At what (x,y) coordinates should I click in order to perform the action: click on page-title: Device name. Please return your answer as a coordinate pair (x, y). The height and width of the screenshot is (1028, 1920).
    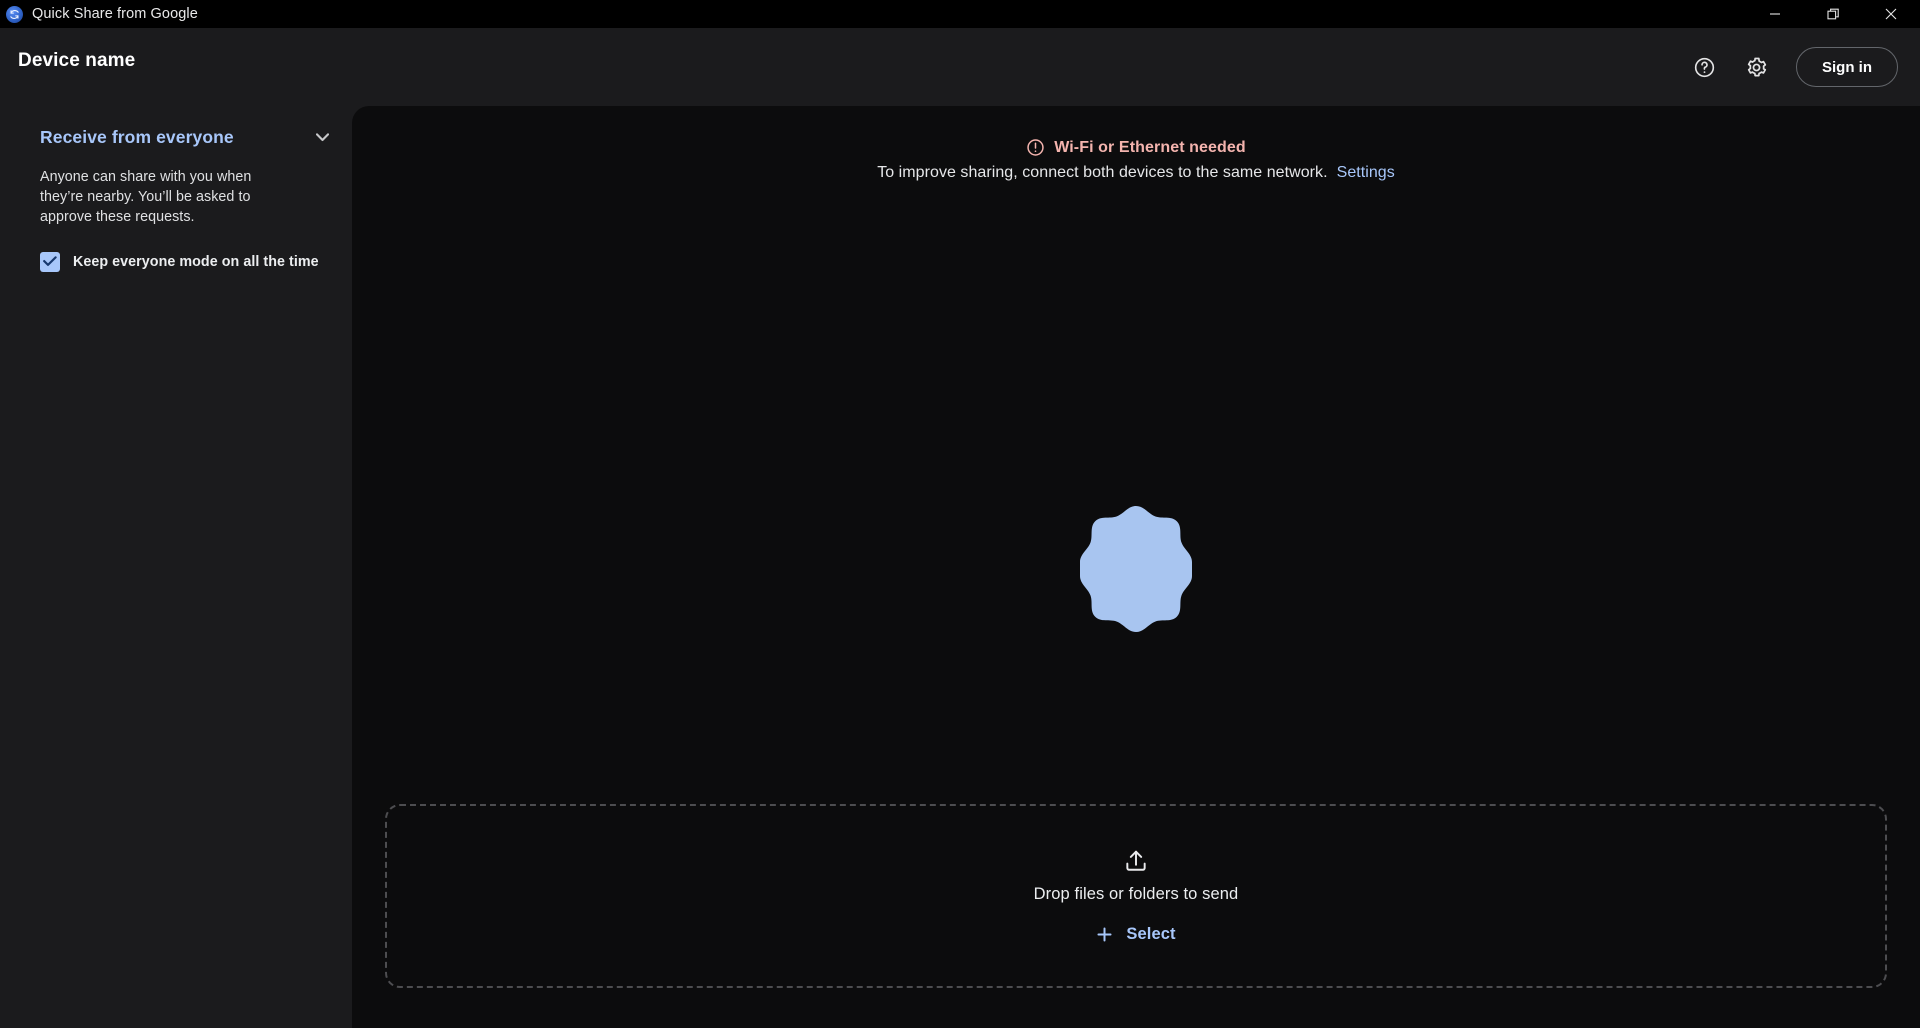
    Looking at the image, I should click on (77, 60).